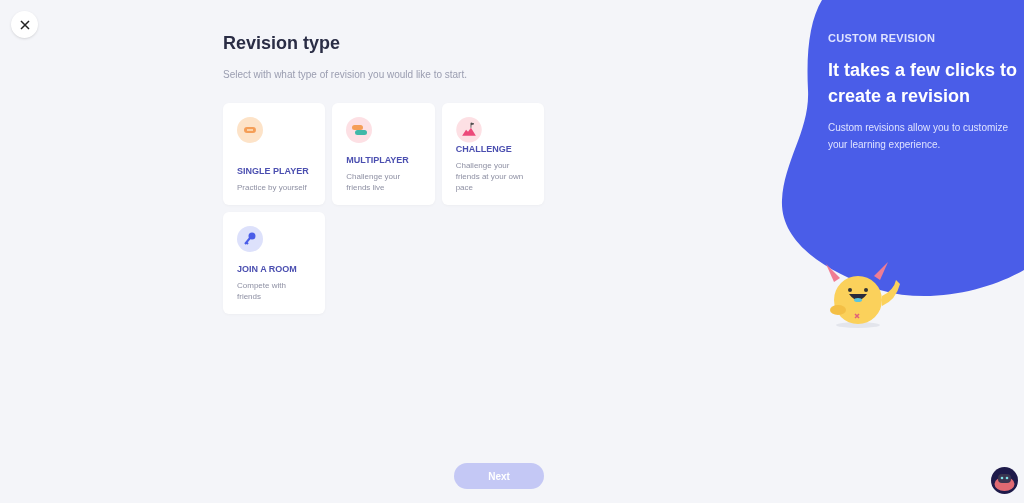 The image size is (1024, 503). I want to click on option-title: MULTIPLAYER, so click(378, 160).